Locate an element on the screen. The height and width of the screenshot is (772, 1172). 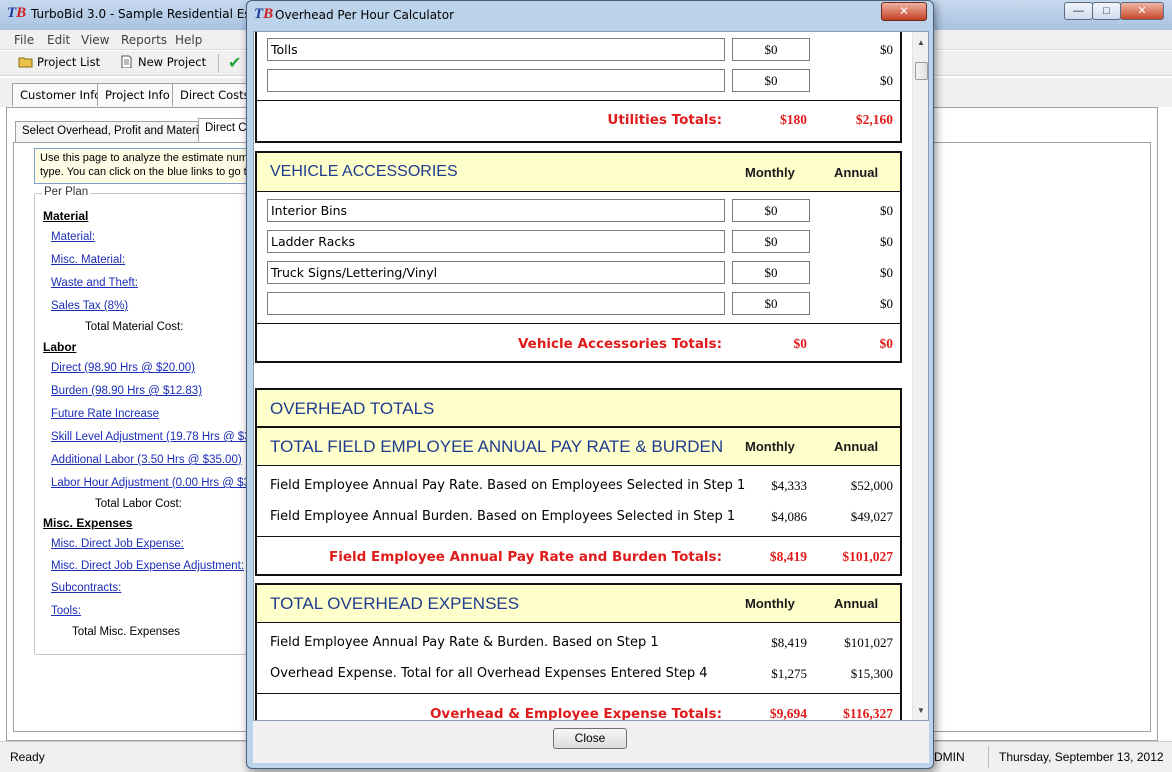
vehicle-divider is located at coordinates (578, 323).